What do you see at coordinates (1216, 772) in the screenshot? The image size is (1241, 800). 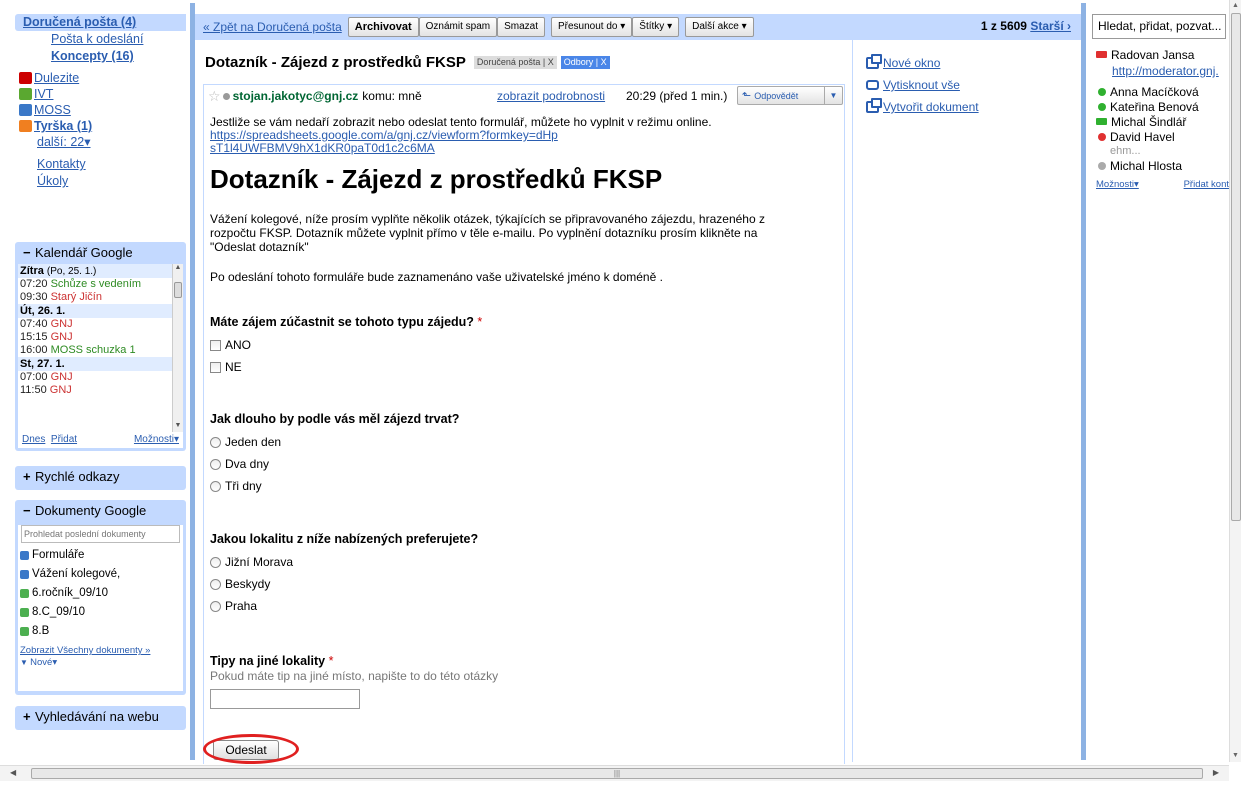 I see `scroll-right-icon: ▶` at bounding box center [1216, 772].